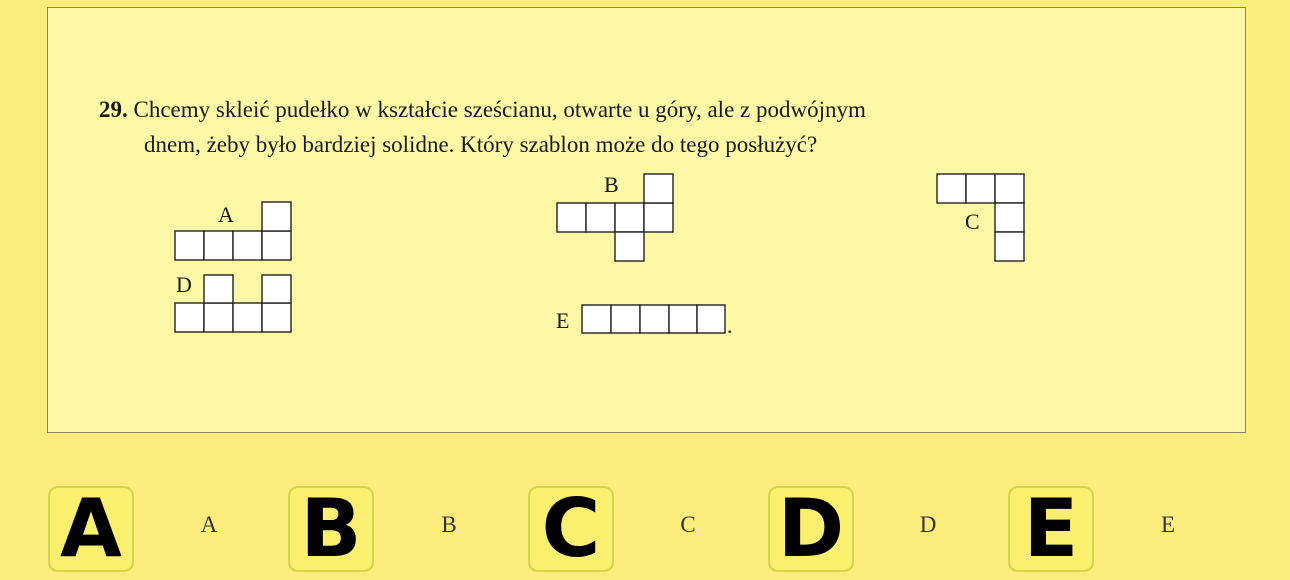 The image size is (1290, 580). What do you see at coordinates (811, 529) in the screenshot?
I see `answer-d-button: D` at bounding box center [811, 529].